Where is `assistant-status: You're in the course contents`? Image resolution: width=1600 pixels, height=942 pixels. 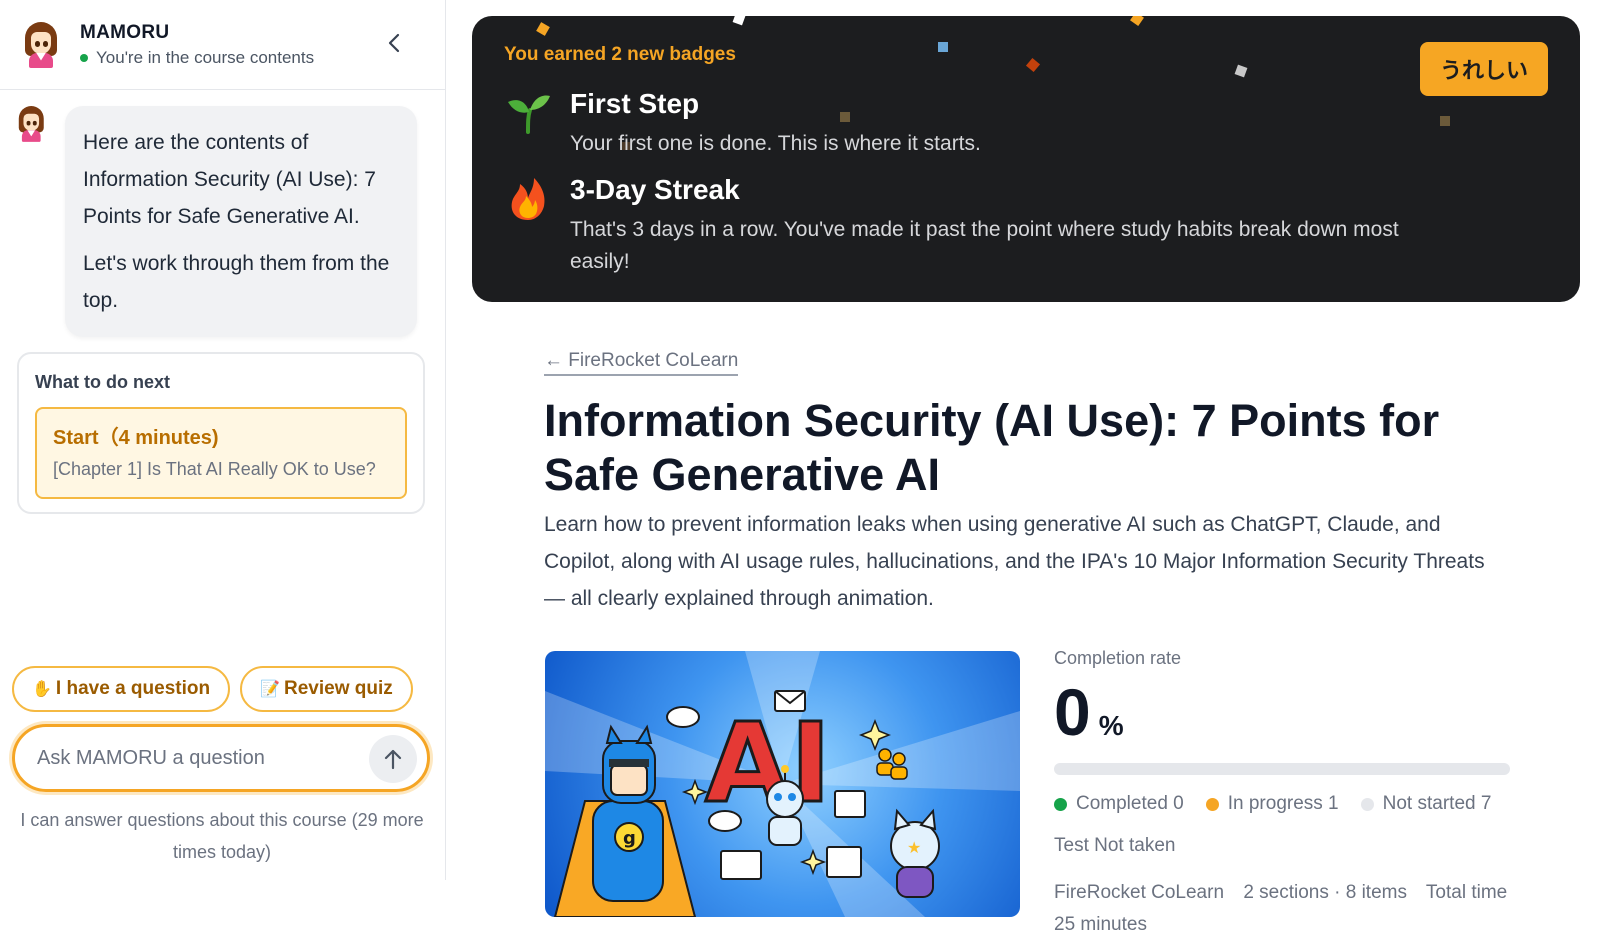
assistant-status: You're in the course contents is located at coordinates (197, 58).